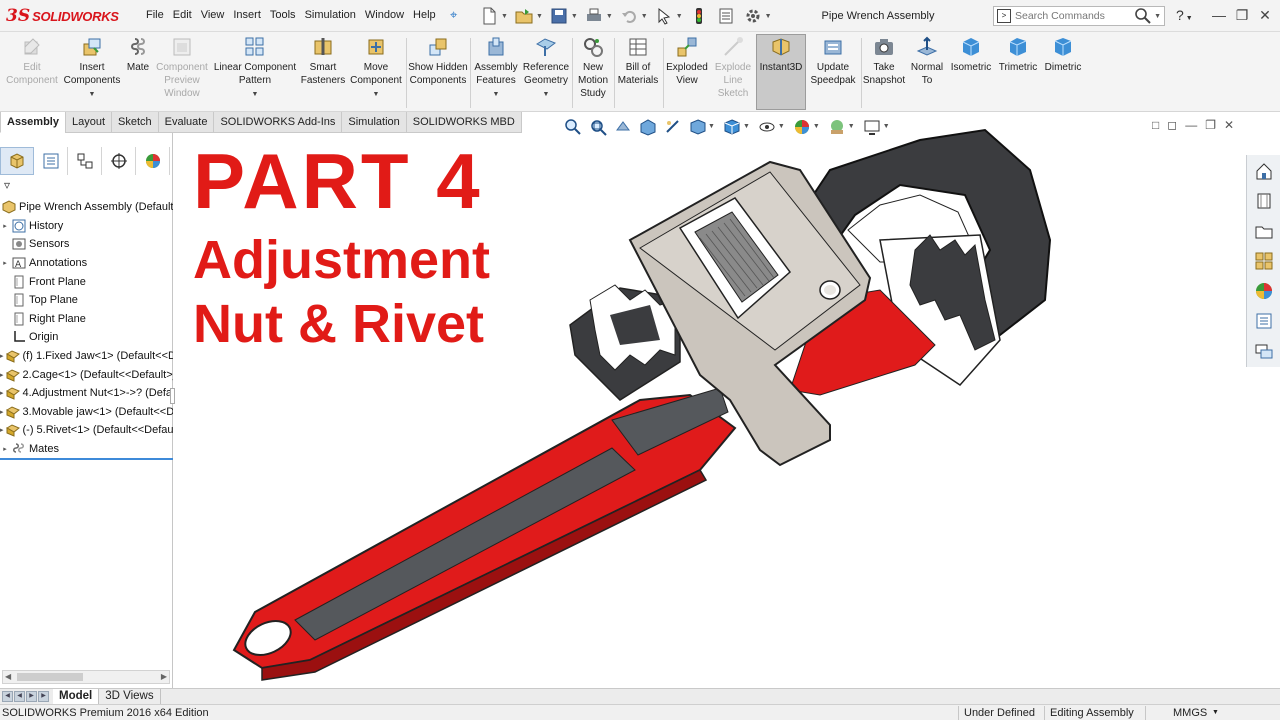 This screenshot has height=720, width=1280. Describe the element at coordinates (86, 226) in the screenshot. I see `tree-node-history: ▸ History` at that location.